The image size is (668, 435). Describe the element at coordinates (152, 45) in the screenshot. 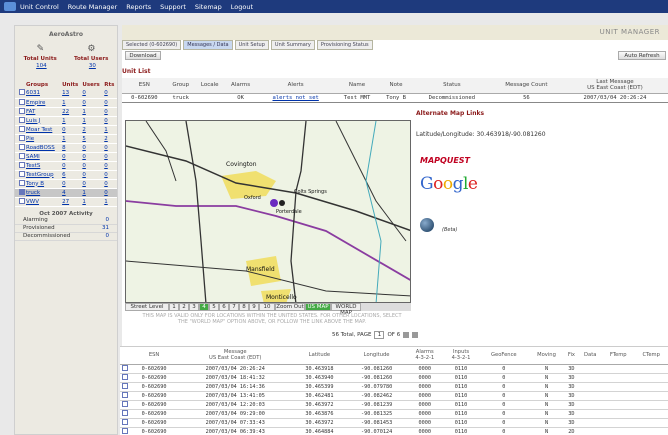

I see `tab-selected: Selected (0-602690)` at that location.